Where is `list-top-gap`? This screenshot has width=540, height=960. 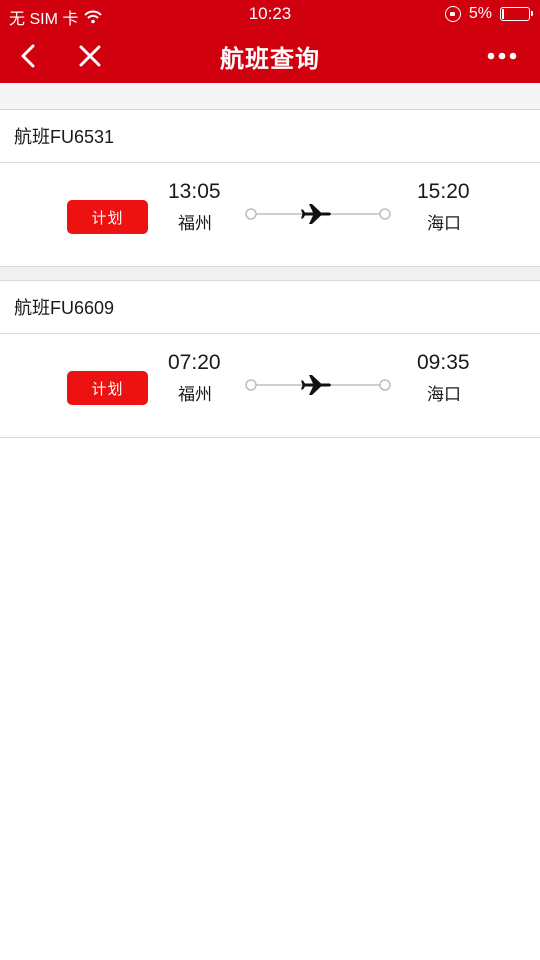
list-top-gap is located at coordinates (270, 96).